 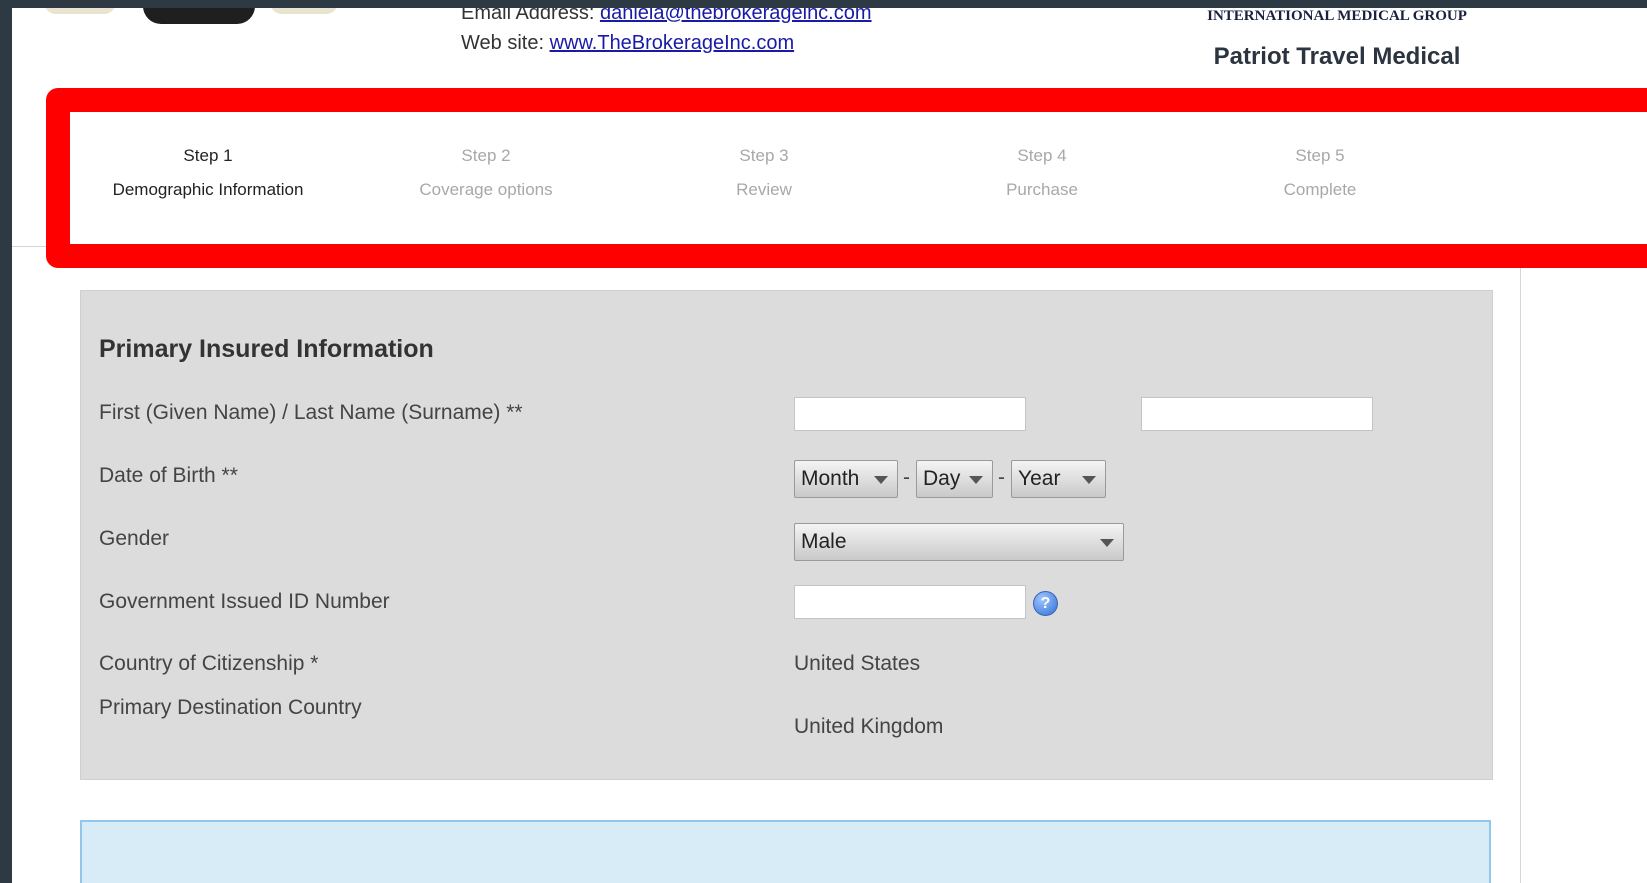 What do you see at coordinates (942, 478) in the screenshot?
I see `dob-day-value: Day` at bounding box center [942, 478].